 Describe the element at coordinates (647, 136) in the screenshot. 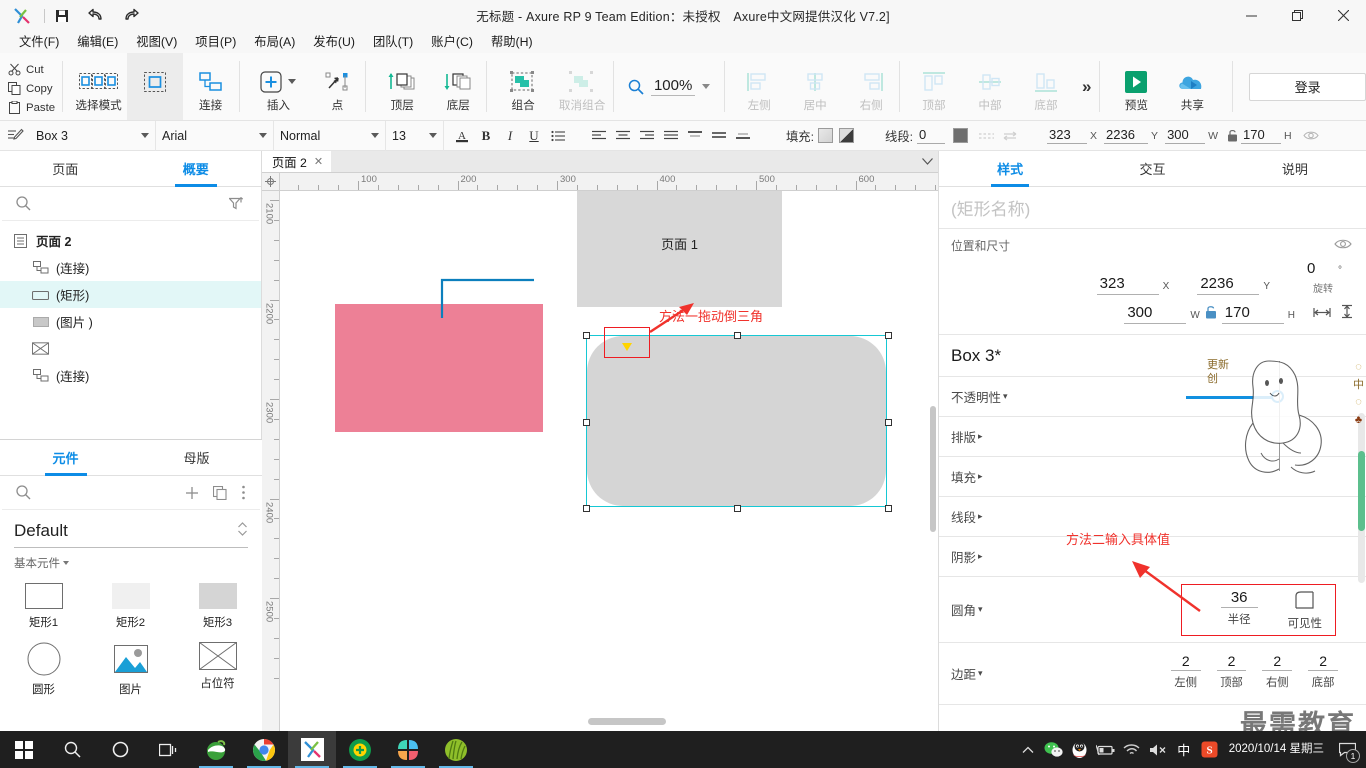

I see `align-text-right-button` at that location.